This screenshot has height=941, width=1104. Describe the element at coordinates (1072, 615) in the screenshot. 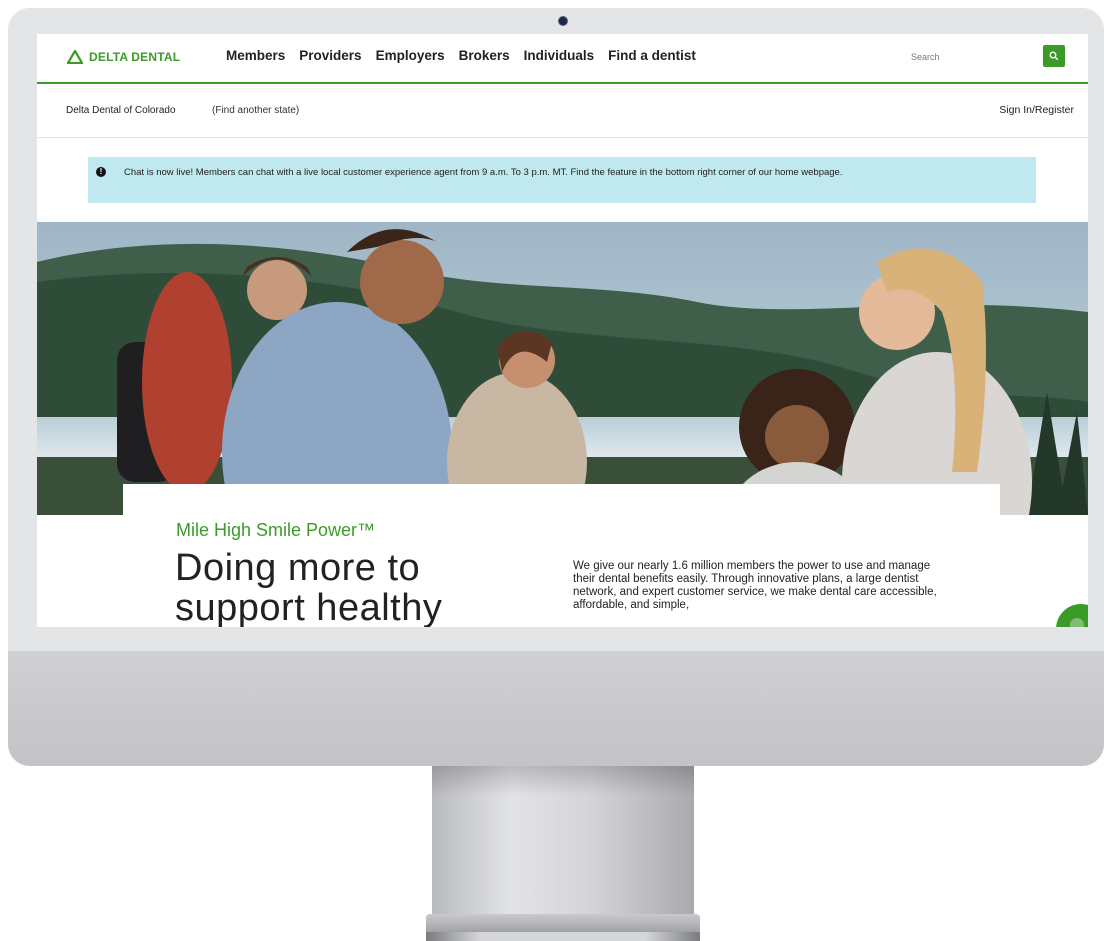

I see `chat-button` at that location.